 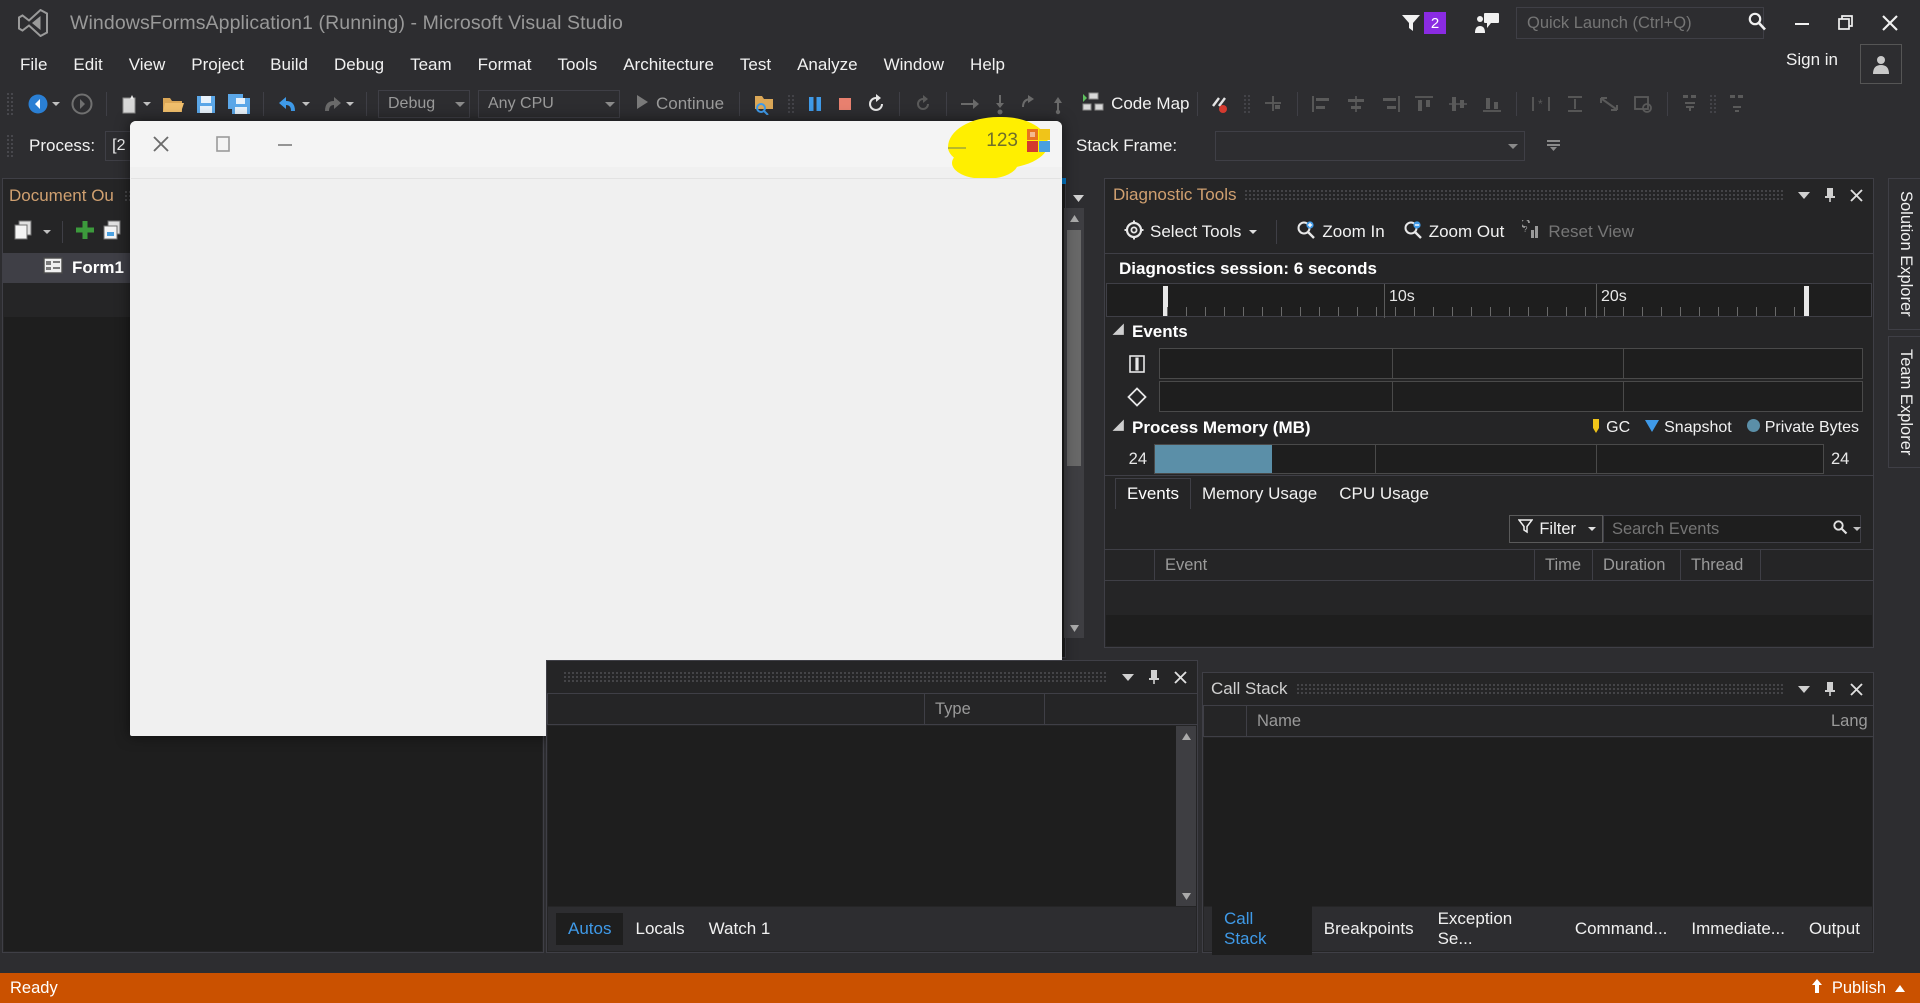 I want to click on designer-dropdown-icon, so click(x=1078, y=199).